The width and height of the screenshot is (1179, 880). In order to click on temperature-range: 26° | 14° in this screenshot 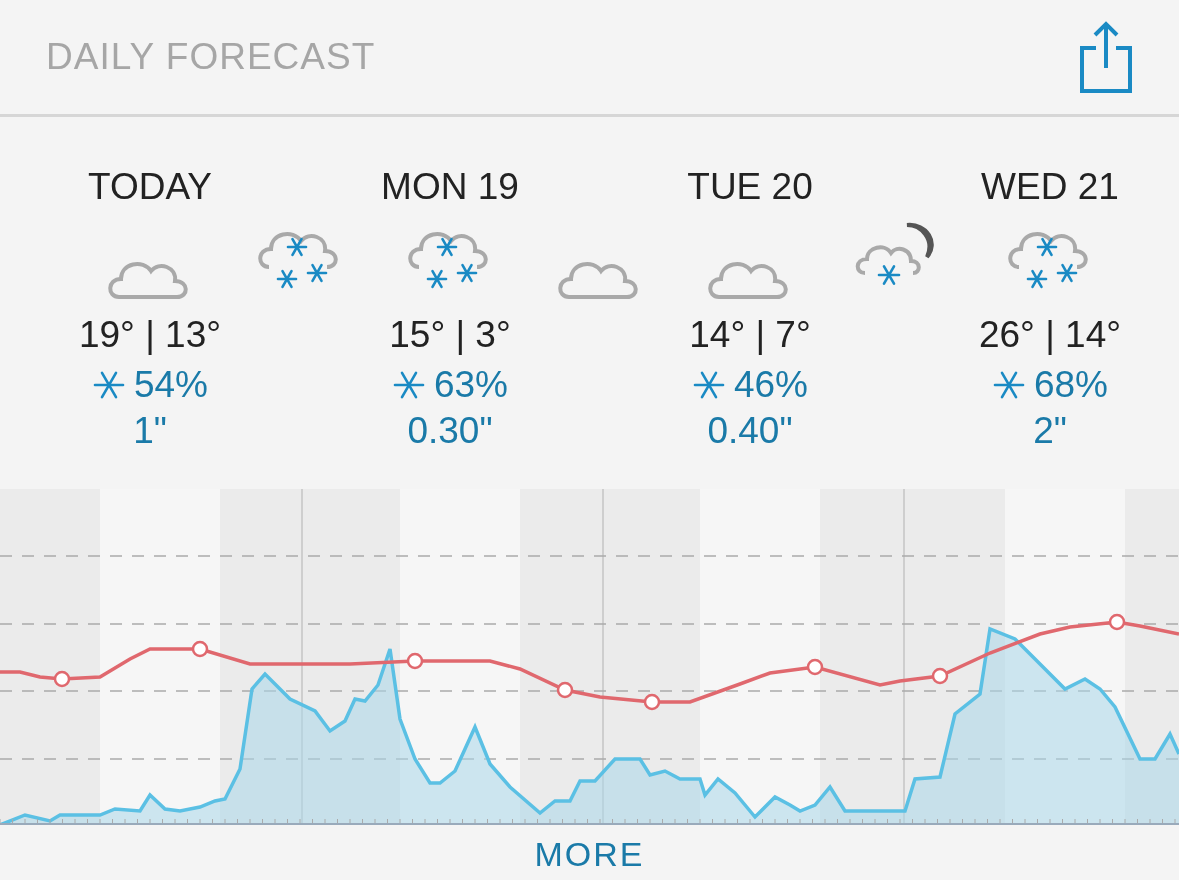, I will do `click(1050, 335)`.